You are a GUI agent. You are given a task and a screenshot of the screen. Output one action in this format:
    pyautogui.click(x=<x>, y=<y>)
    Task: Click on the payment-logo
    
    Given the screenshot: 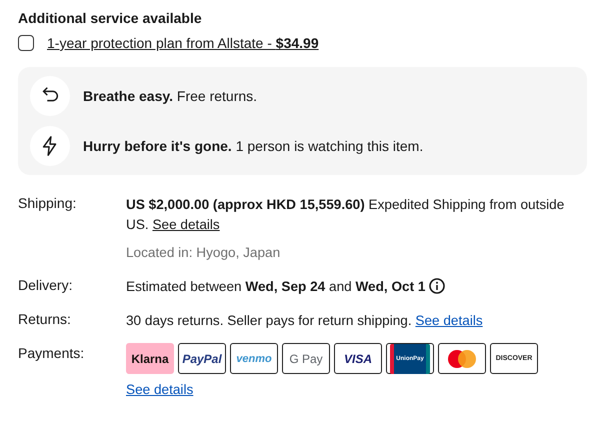 What is the action you would take?
    pyautogui.click(x=462, y=358)
    